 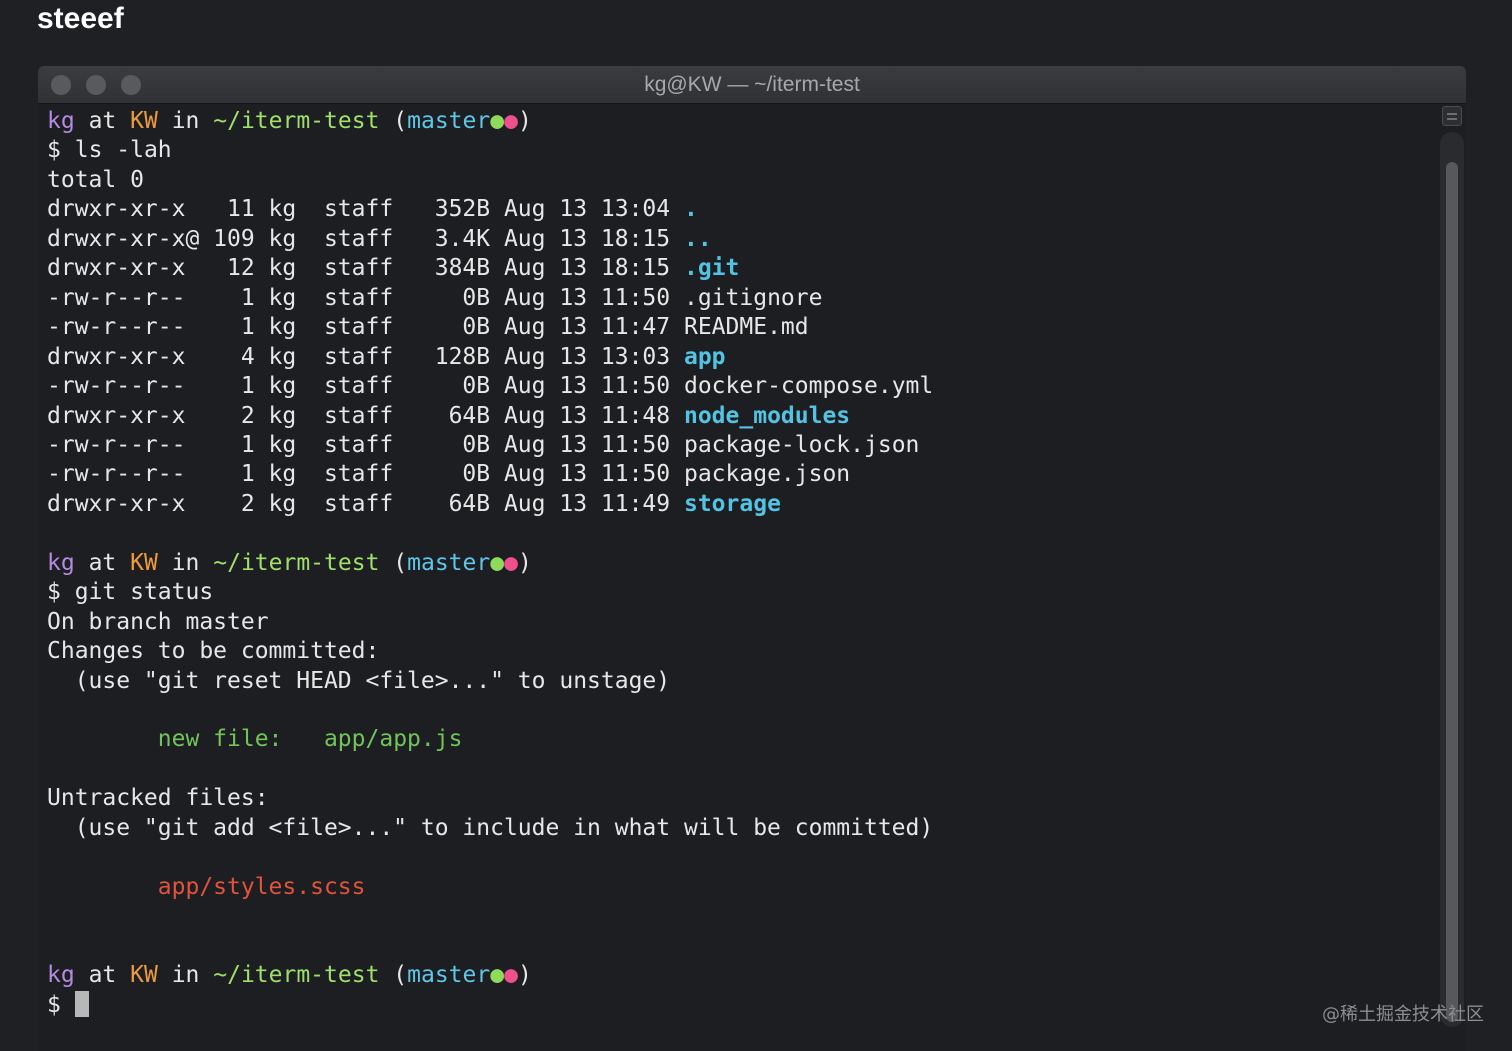 I want to click on git-untracked-header: Untracked files:, so click(x=158, y=798).